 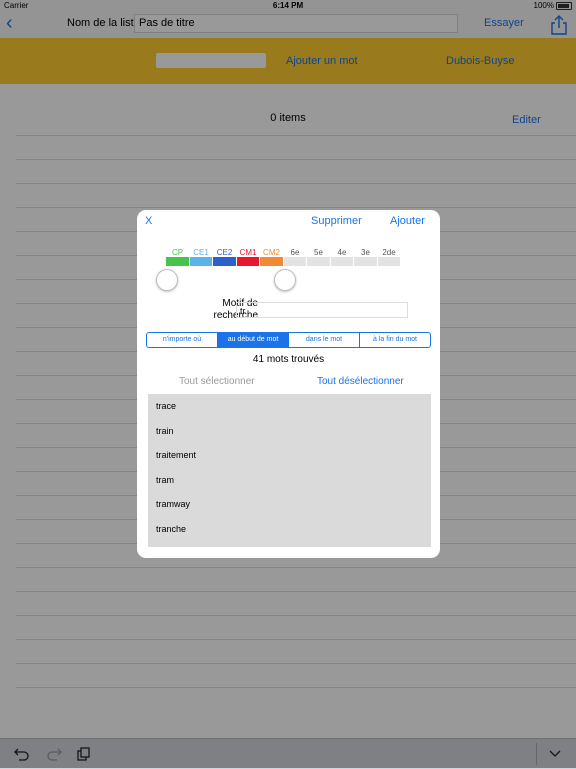 What do you see at coordinates (201, 252) in the screenshot?
I see `level-label: CE1` at bounding box center [201, 252].